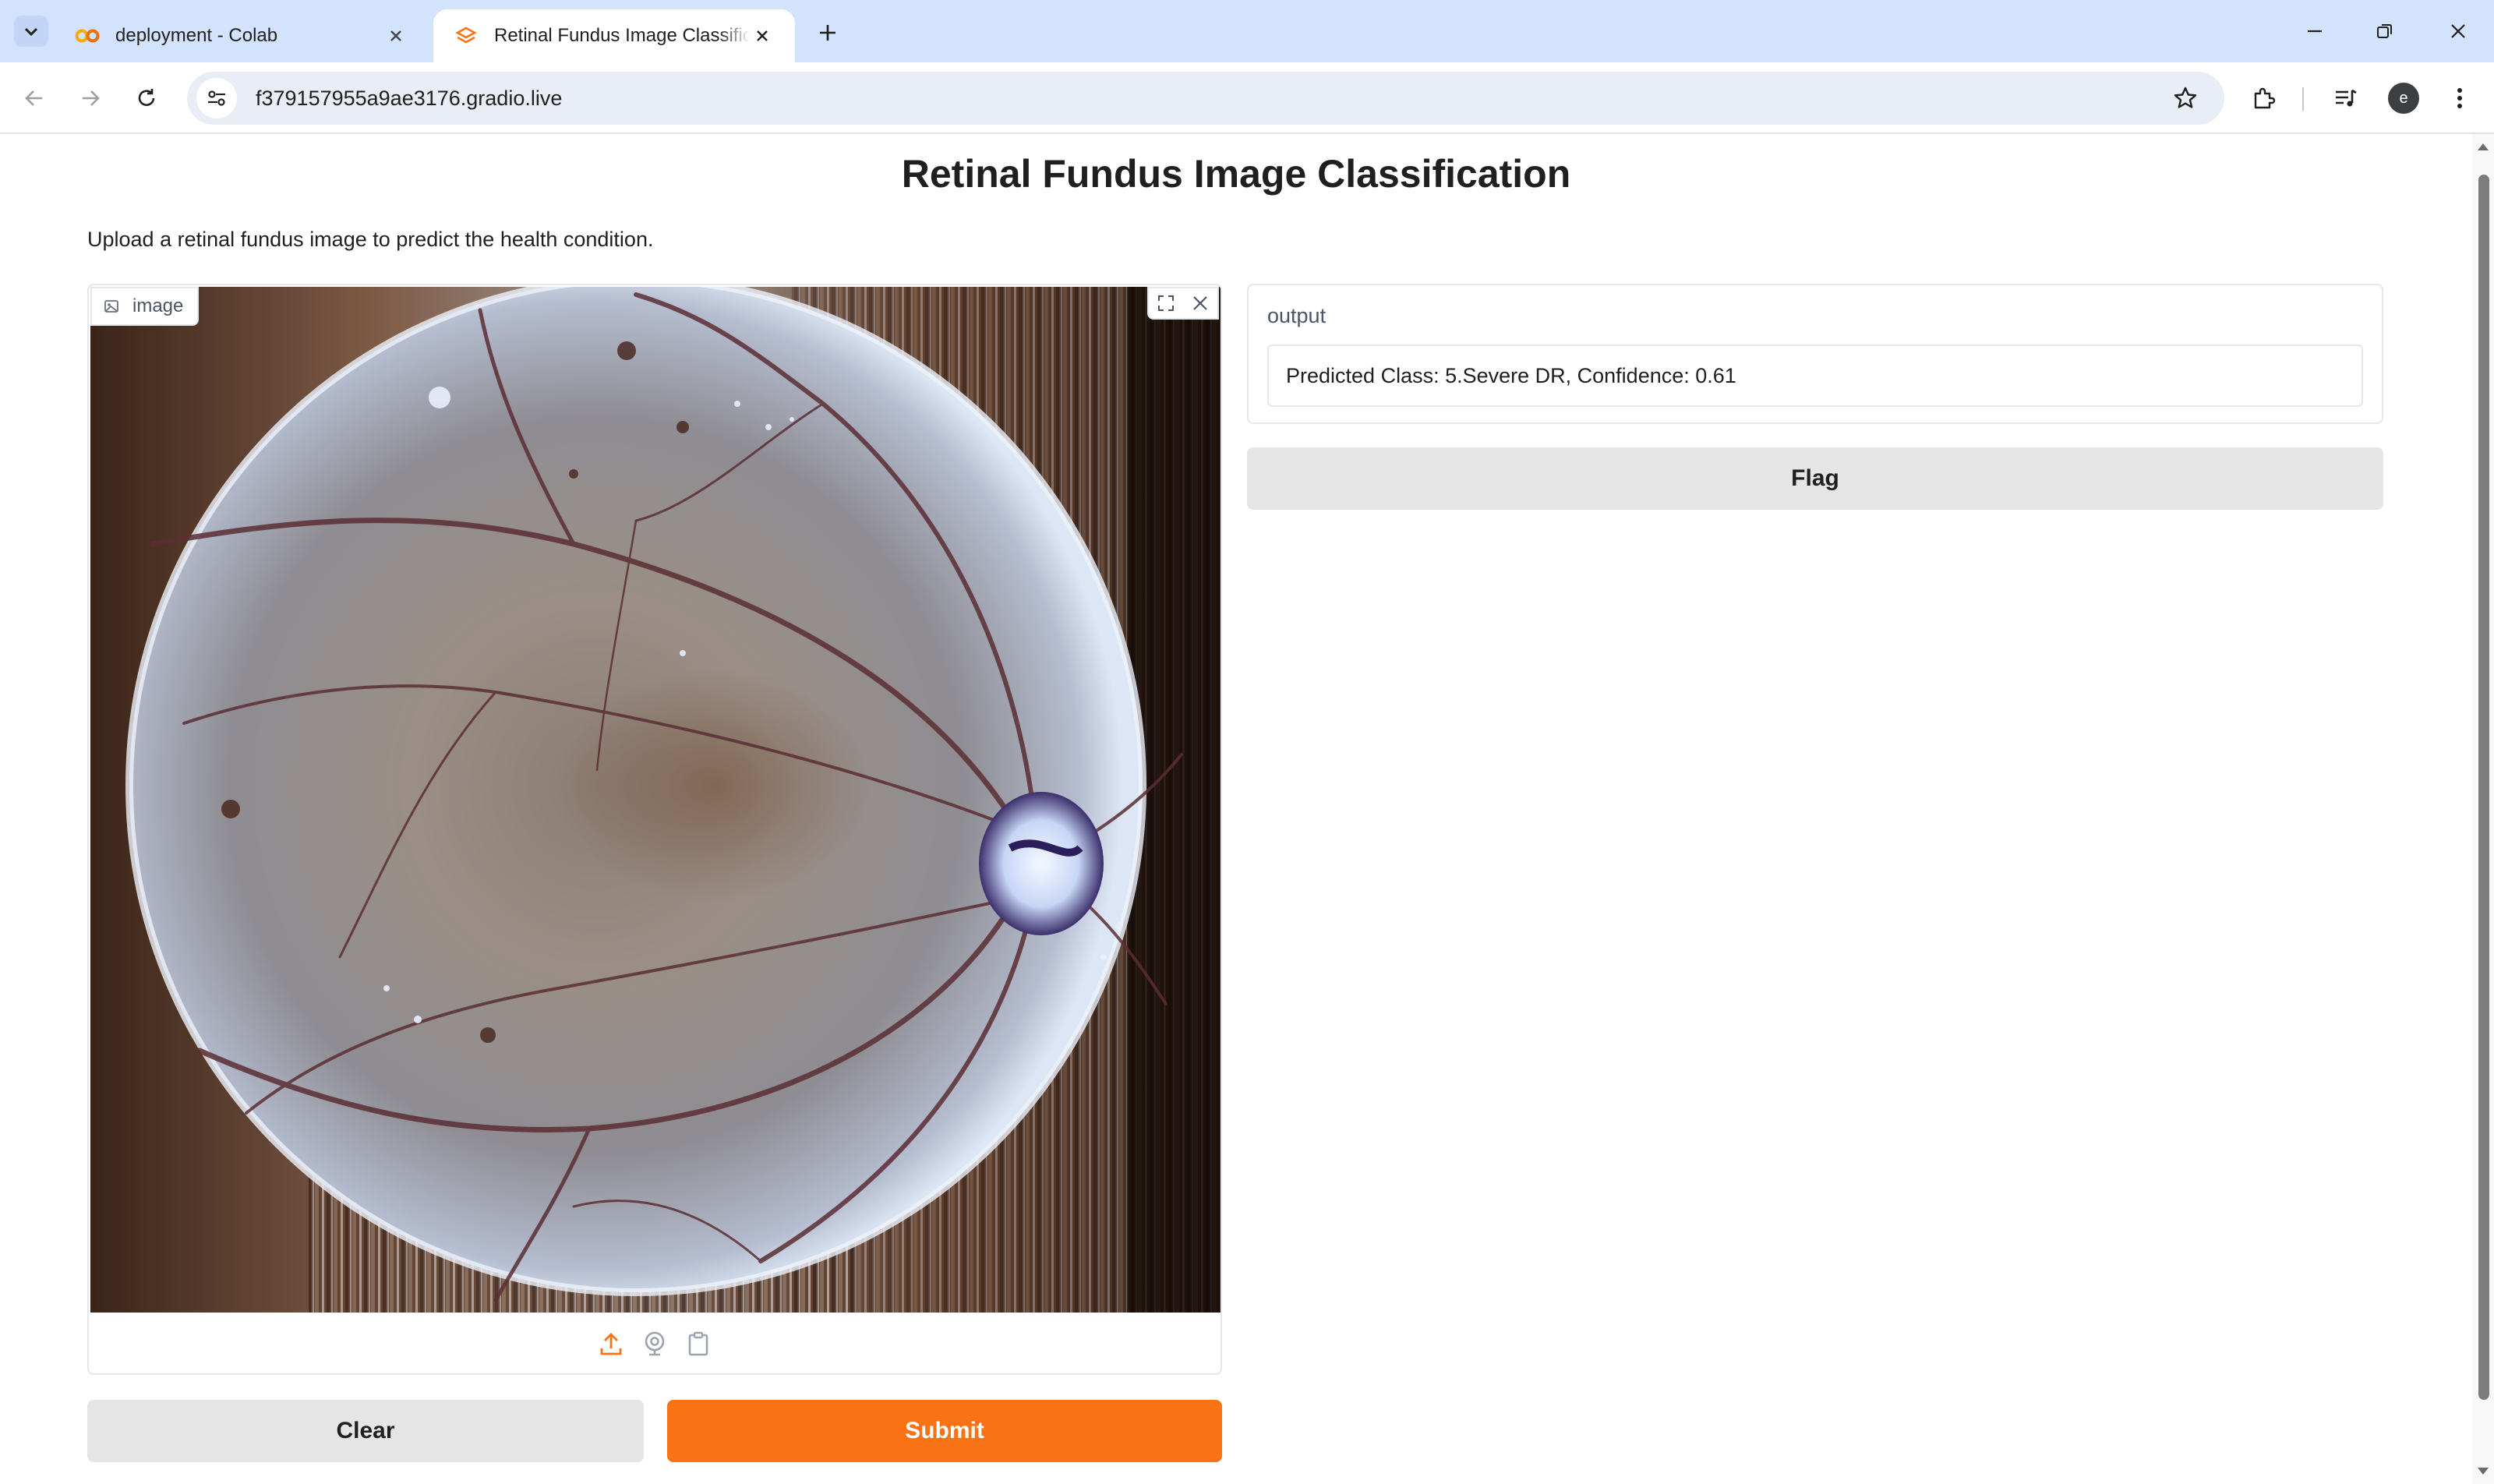 The height and width of the screenshot is (1484, 2494). I want to click on gradio-icon, so click(466, 35).